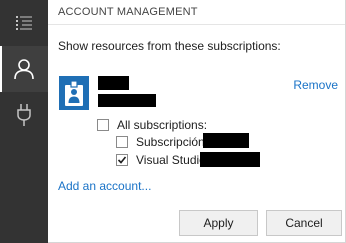 The image size is (346, 243). I want to click on account-name-redacted, so click(113, 83).